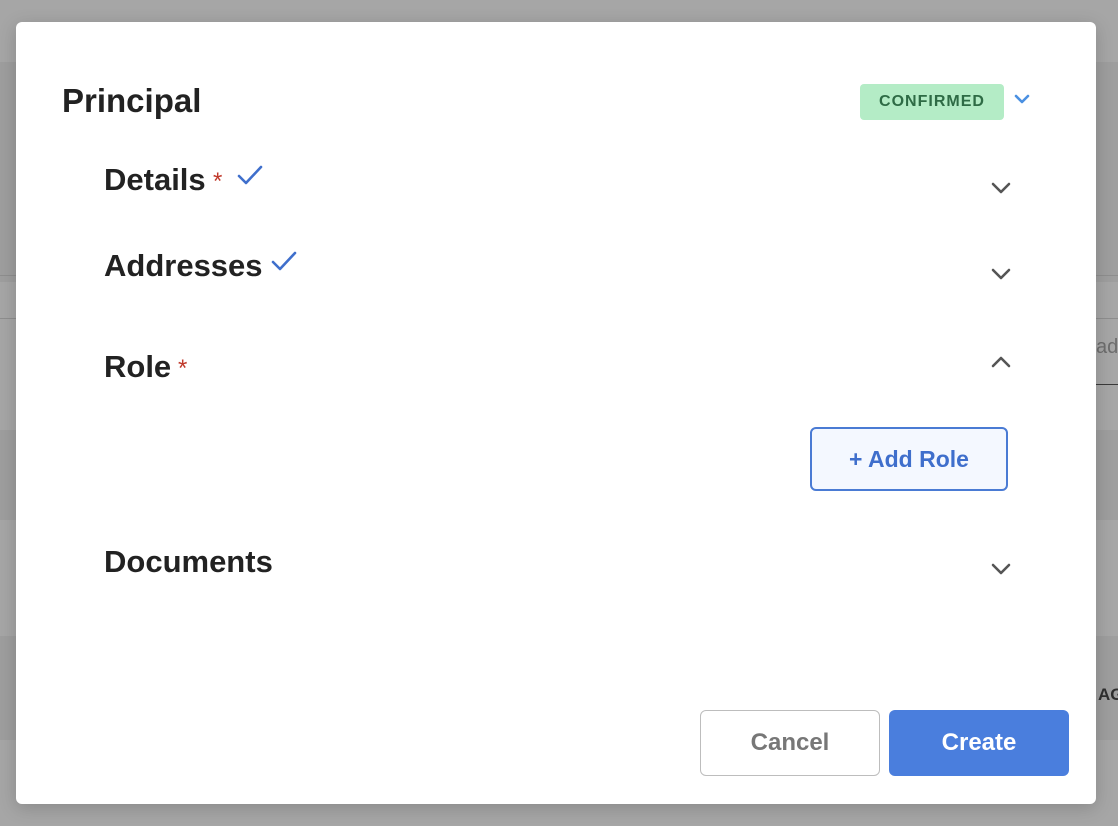 The image size is (1118, 826). I want to click on section-details: Details *, so click(564, 192).